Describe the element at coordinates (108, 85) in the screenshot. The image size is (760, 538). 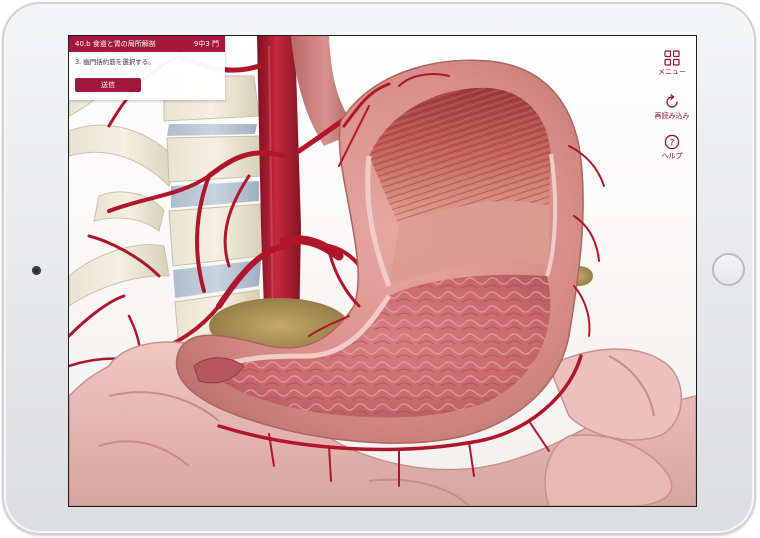
I see `submit-button: 送信` at that location.